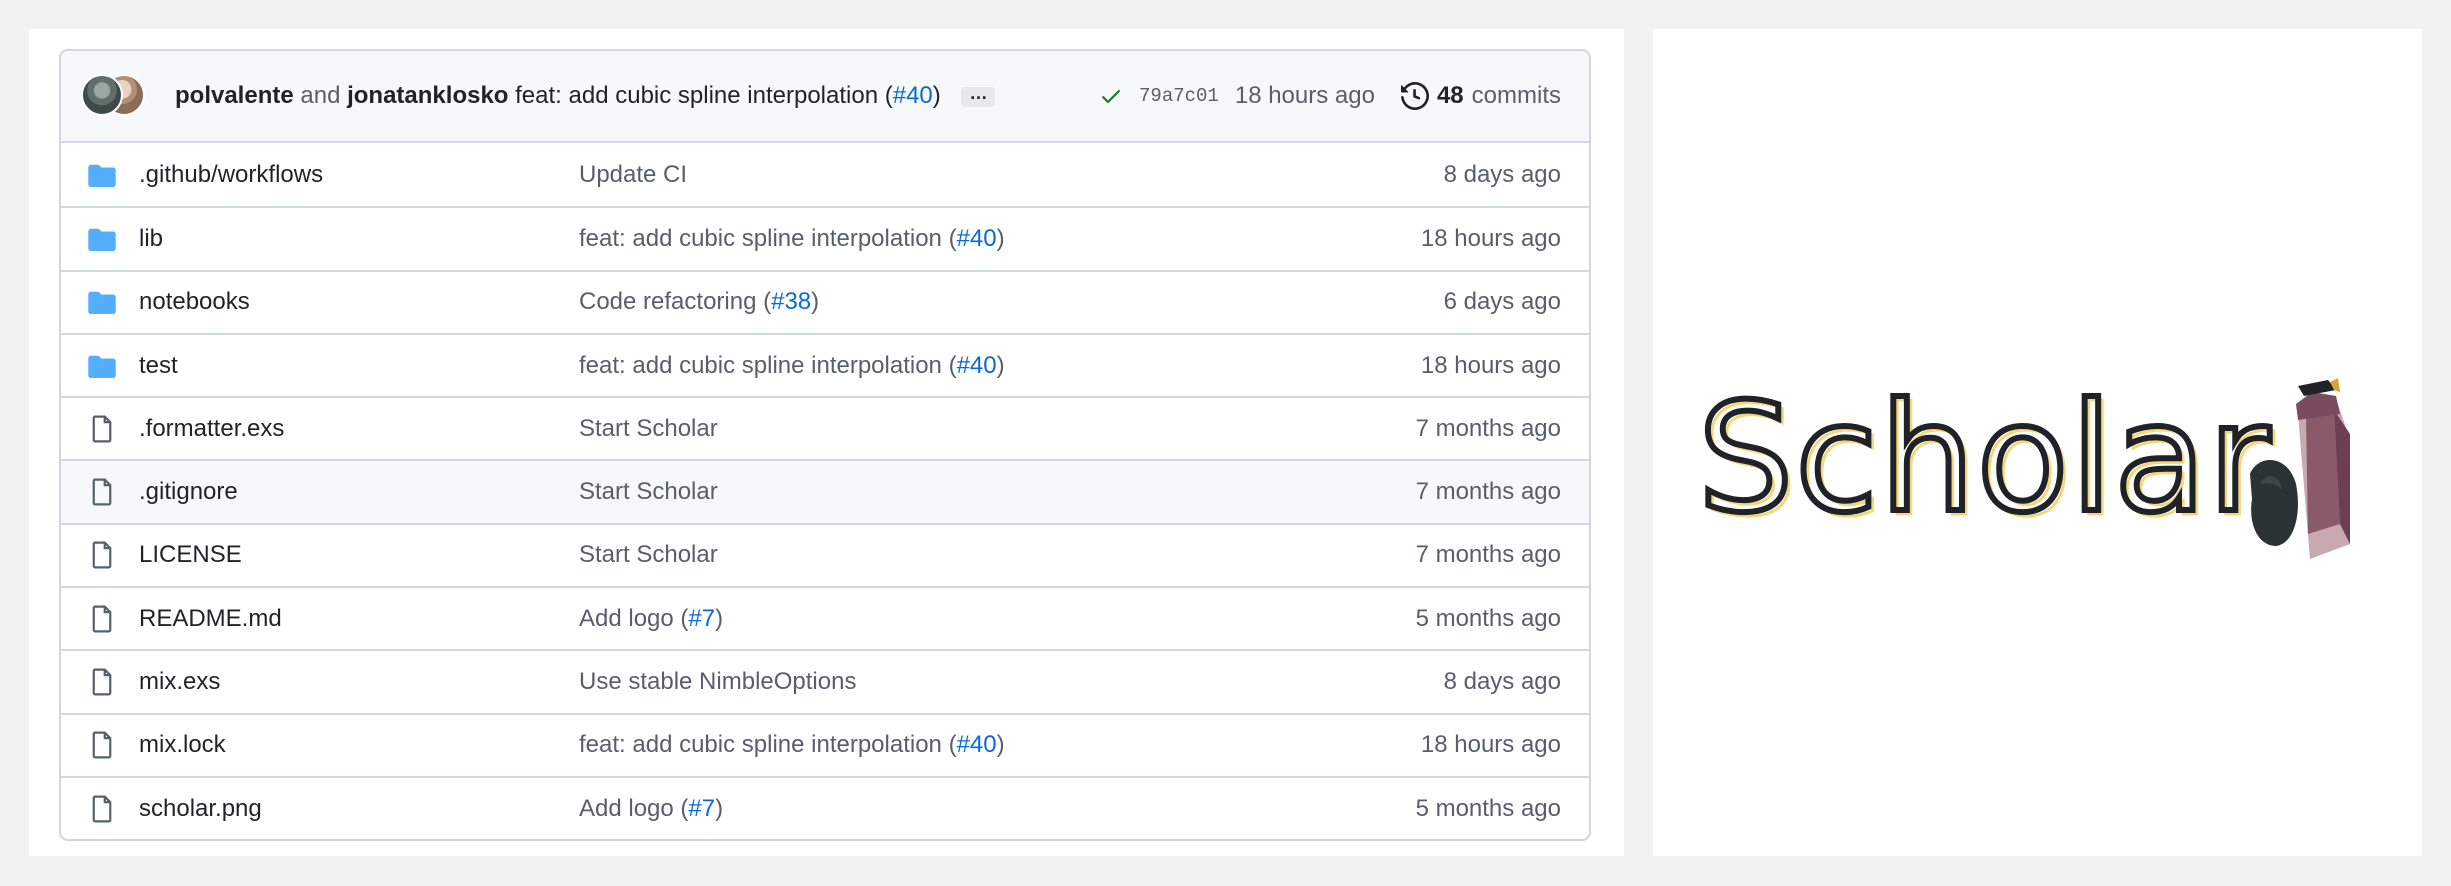 The image size is (2451, 886). I want to click on file-name-link: LICENSE, so click(359, 555).